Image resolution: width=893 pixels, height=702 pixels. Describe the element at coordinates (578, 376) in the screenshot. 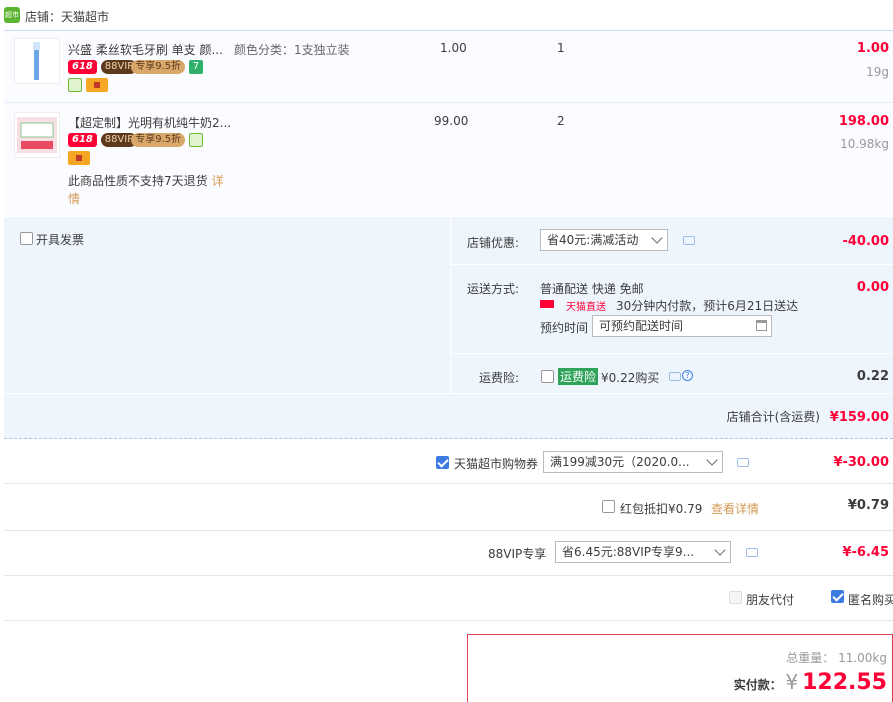

I see `insurance-tag: 运费险` at that location.